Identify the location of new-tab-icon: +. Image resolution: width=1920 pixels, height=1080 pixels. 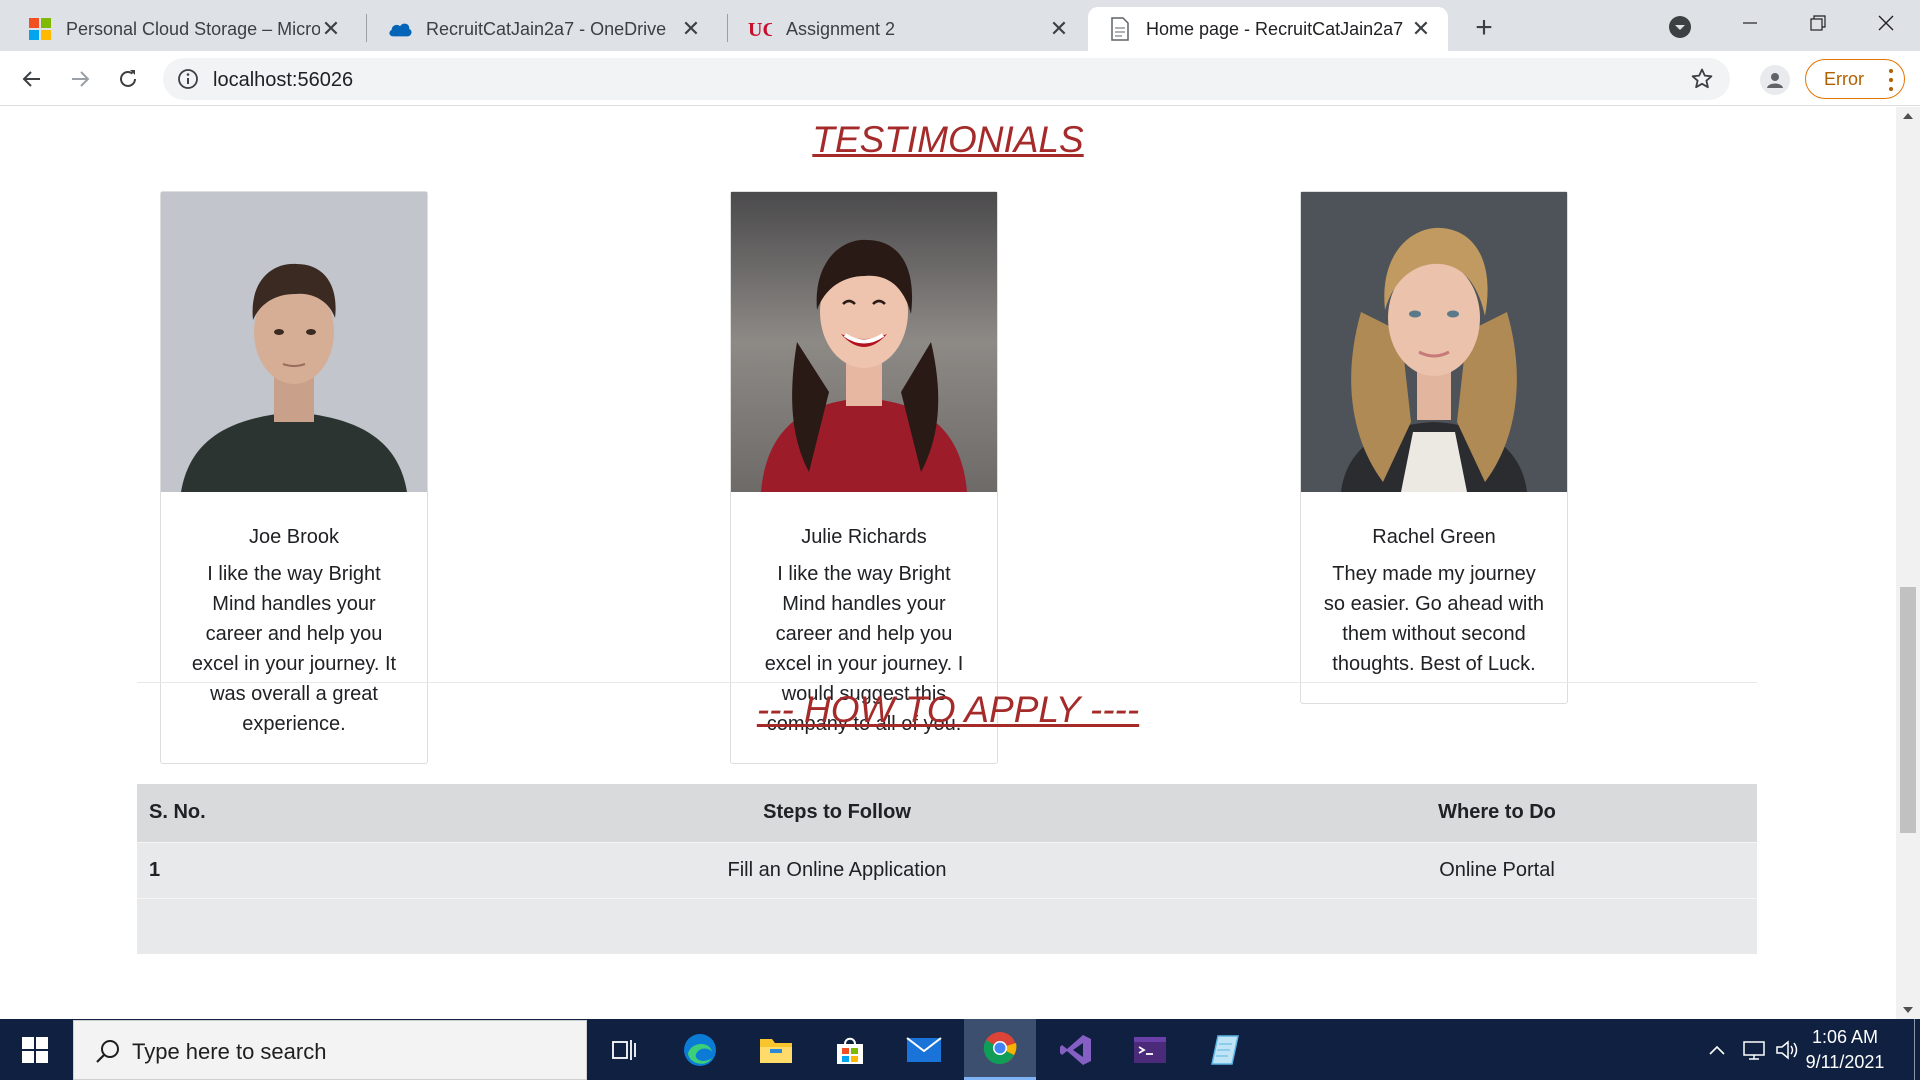
(1484, 28).